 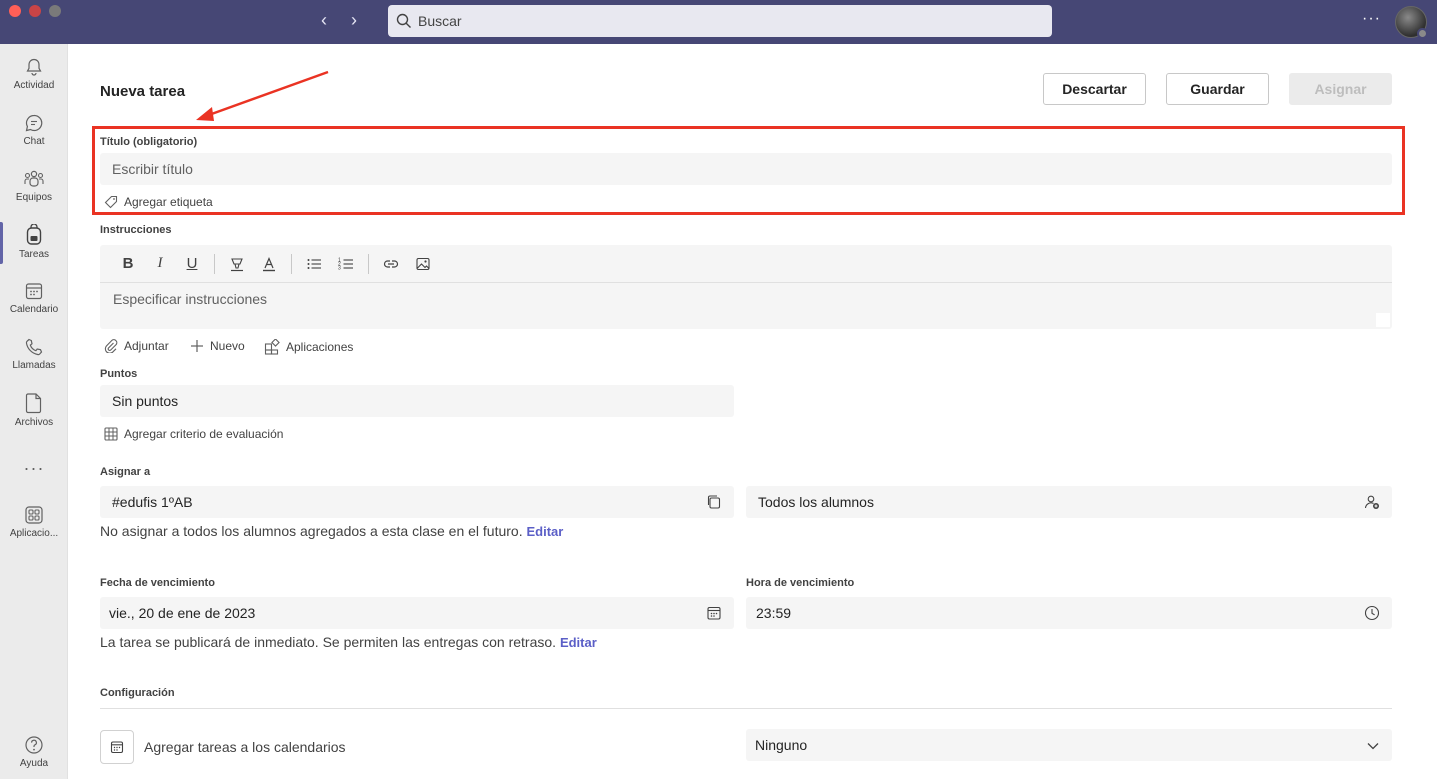 What do you see at coordinates (34, 515) in the screenshot?
I see `apps-icon` at bounding box center [34, 515].